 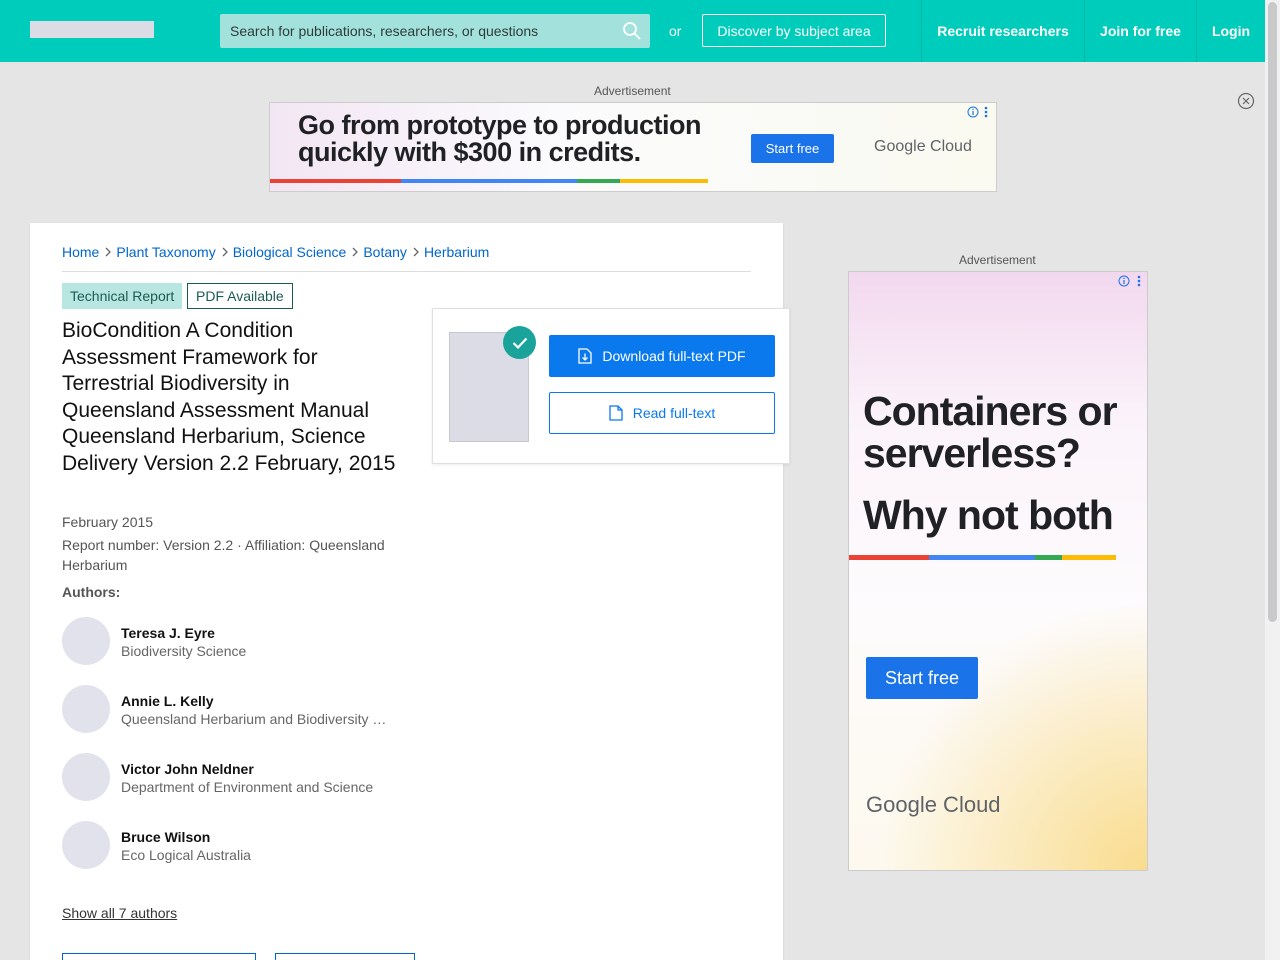 I want to click on breadcrumb-herbarium: Herbarium, so click(x=456, y=252).